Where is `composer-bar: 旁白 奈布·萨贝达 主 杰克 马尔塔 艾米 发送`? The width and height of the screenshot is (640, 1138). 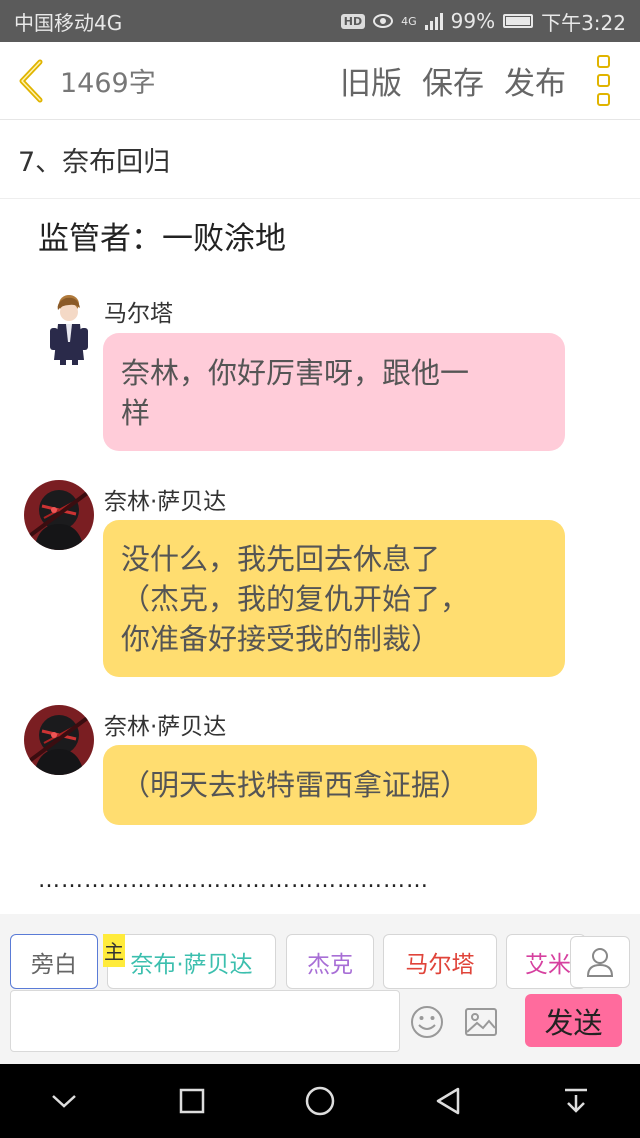
composer-bar: 旁白 奈布·萨贝达 主 杰克 马尔塔 艾米 发送 is located at coordinates (320, 989).